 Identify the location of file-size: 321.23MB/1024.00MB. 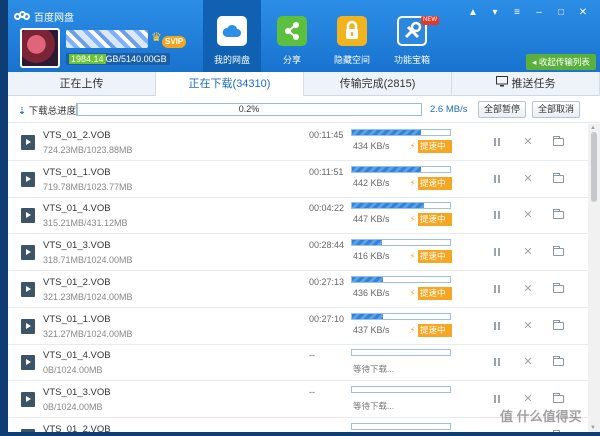
(88, 296).